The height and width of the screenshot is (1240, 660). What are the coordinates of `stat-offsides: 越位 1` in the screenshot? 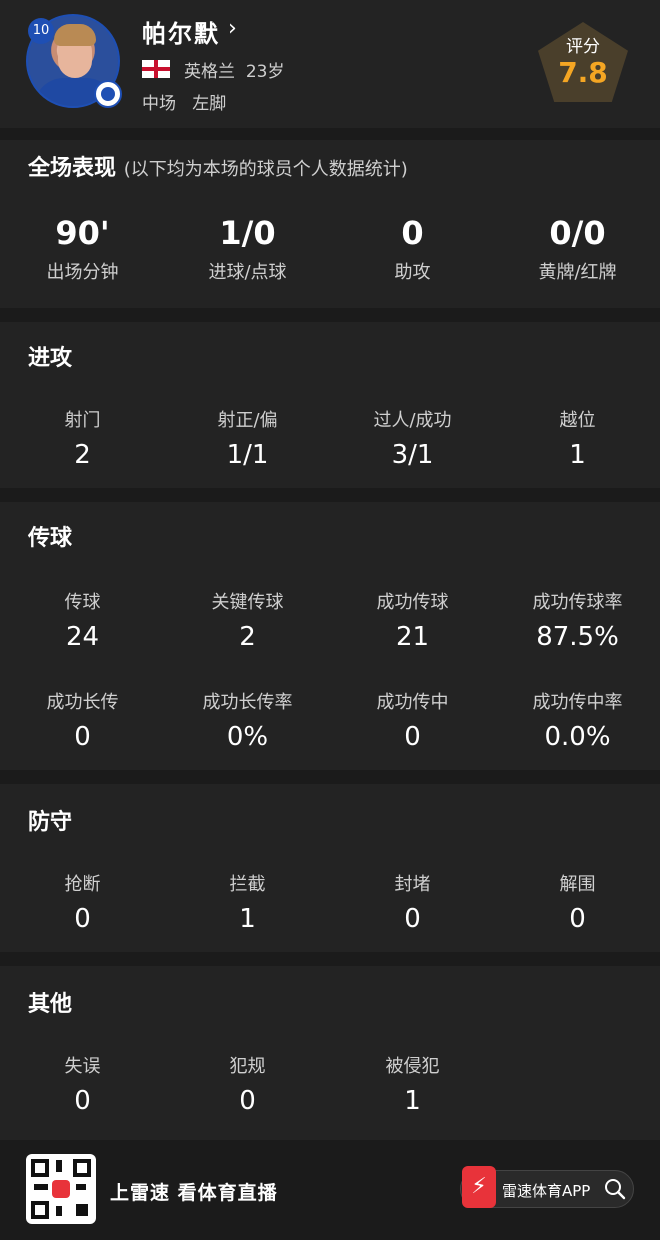 It's located at (577, 438).